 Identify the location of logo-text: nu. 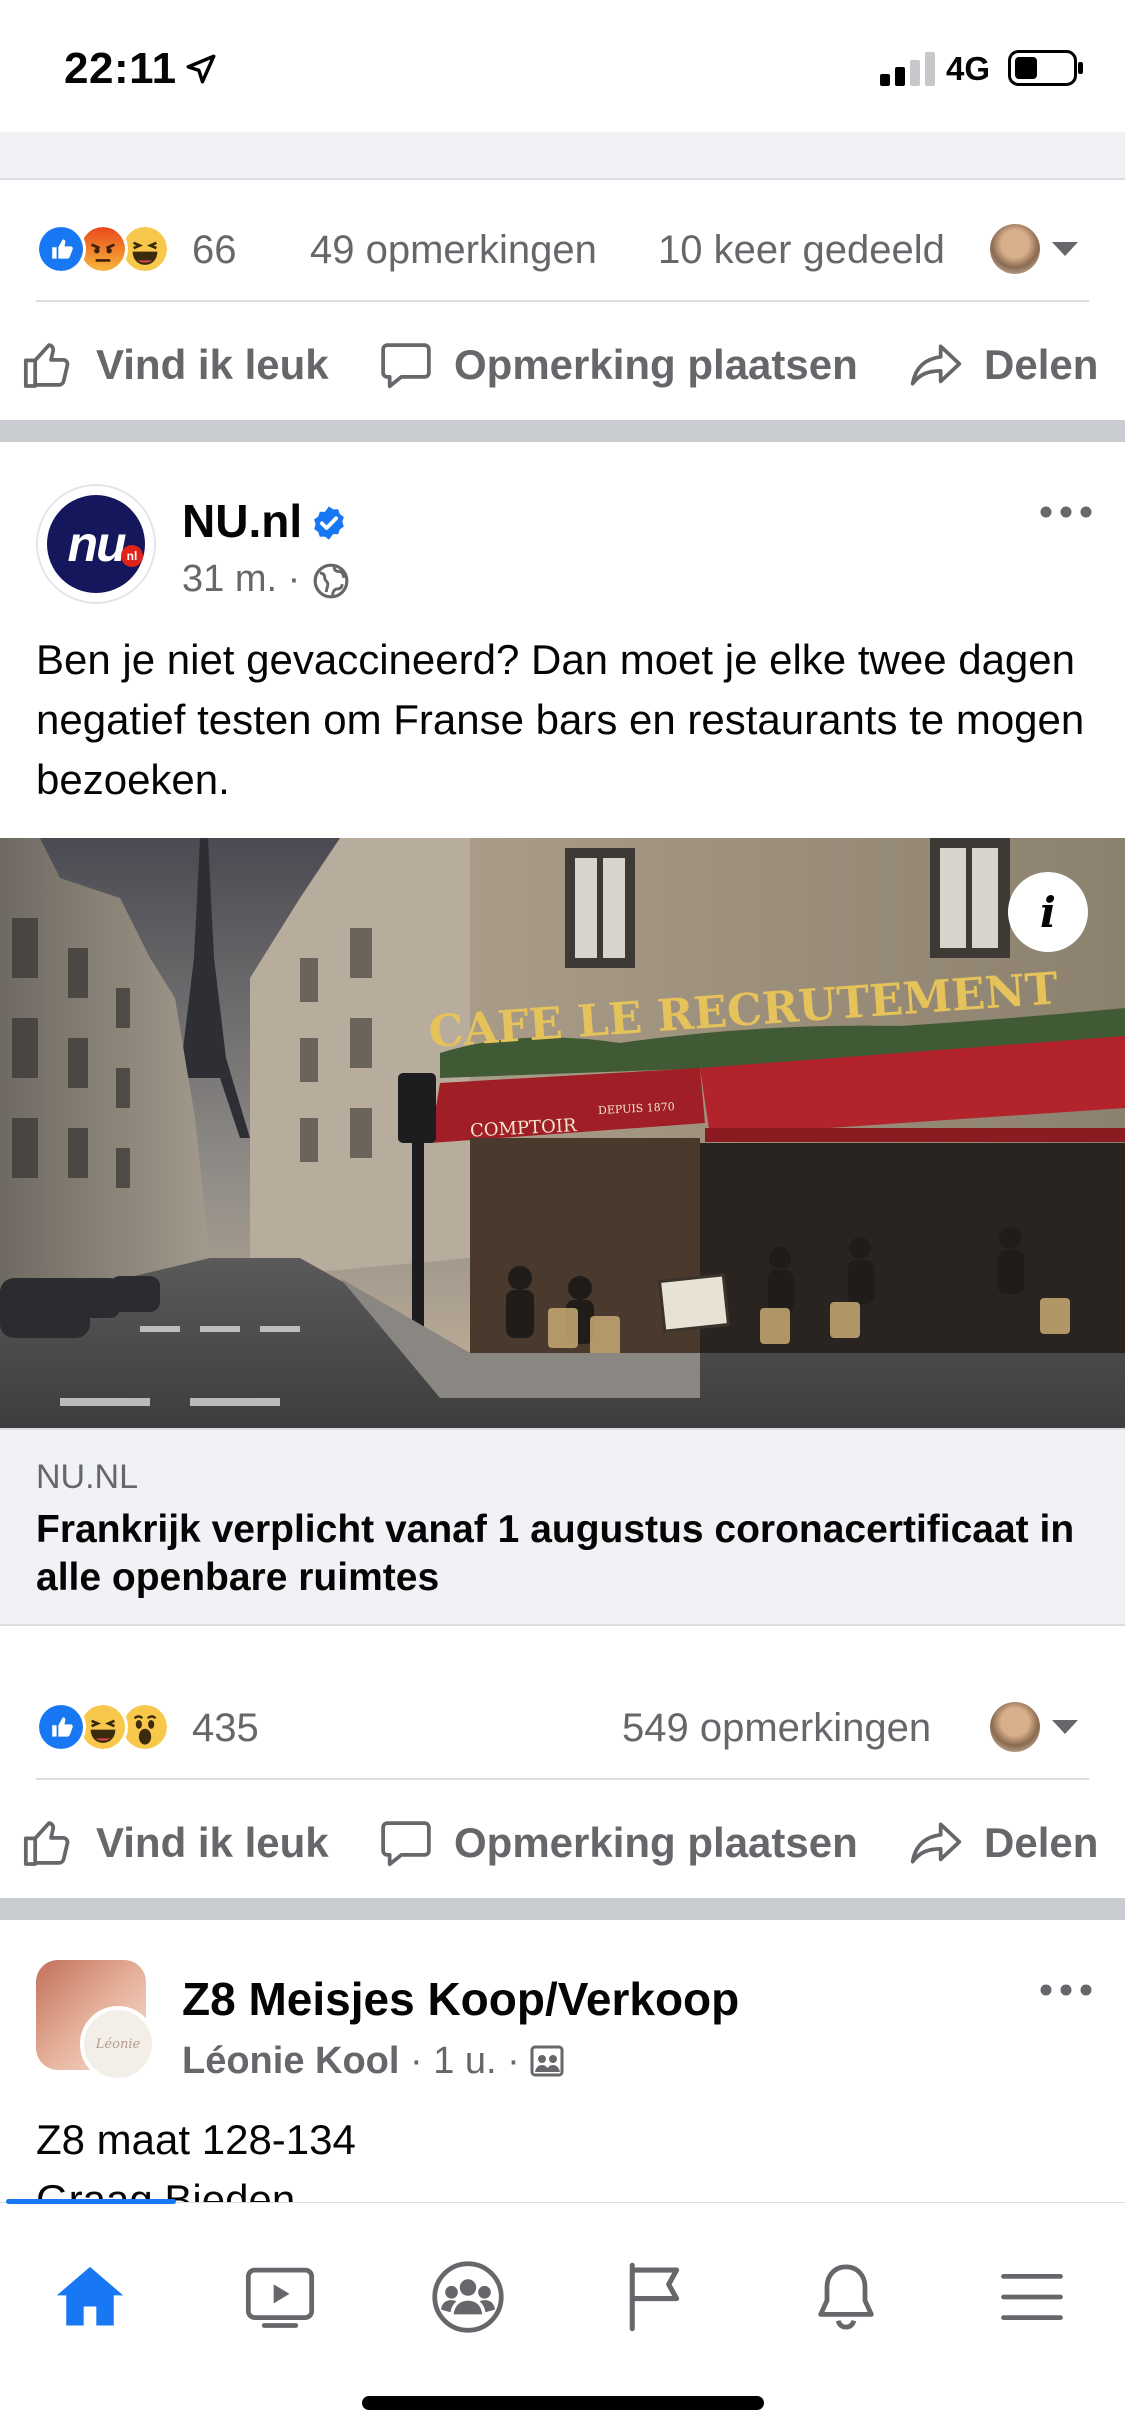
(96, 544).